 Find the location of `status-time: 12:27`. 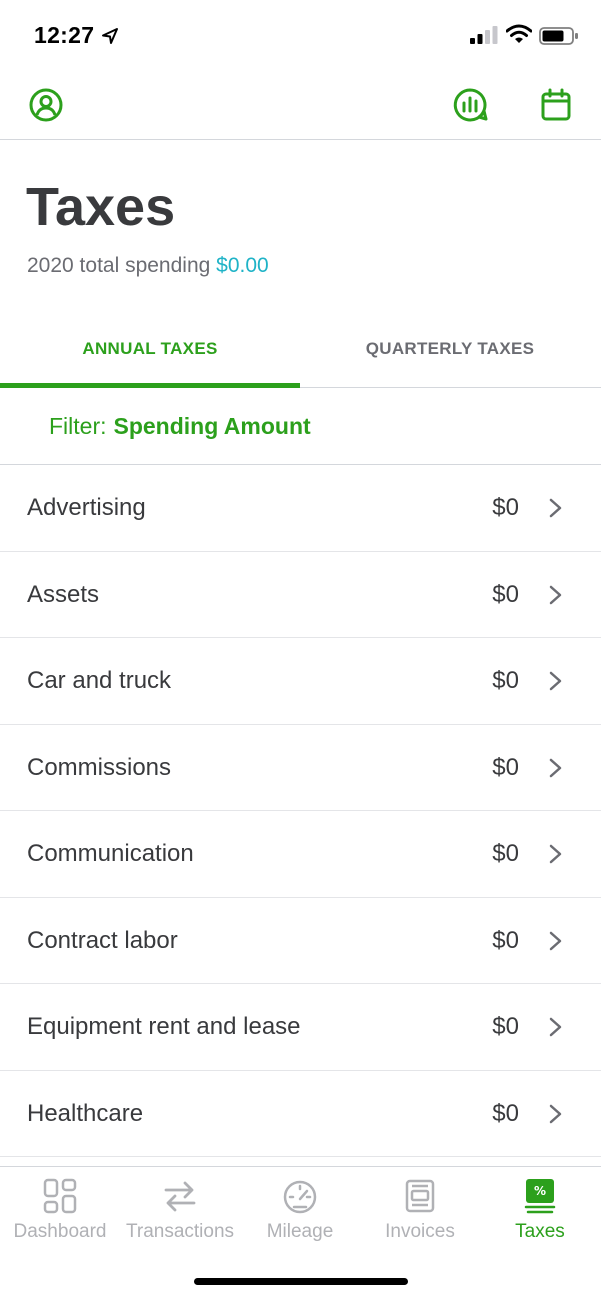

status-time: 12:27 is located at coordinates (64, 35).